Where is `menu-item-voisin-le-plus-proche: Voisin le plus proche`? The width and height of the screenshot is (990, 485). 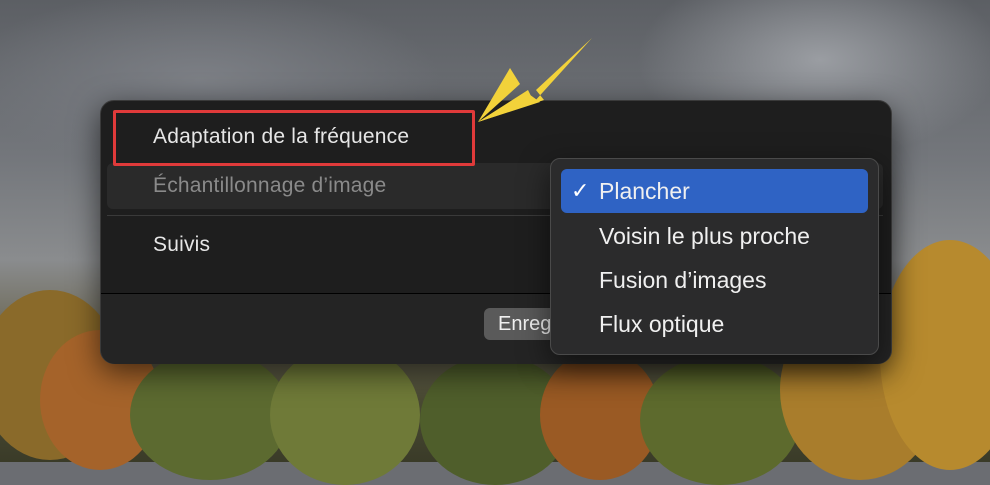
menu-item-voisin-le-plus-proche: Voisin le plus proche is located at coordinates (714, 236).